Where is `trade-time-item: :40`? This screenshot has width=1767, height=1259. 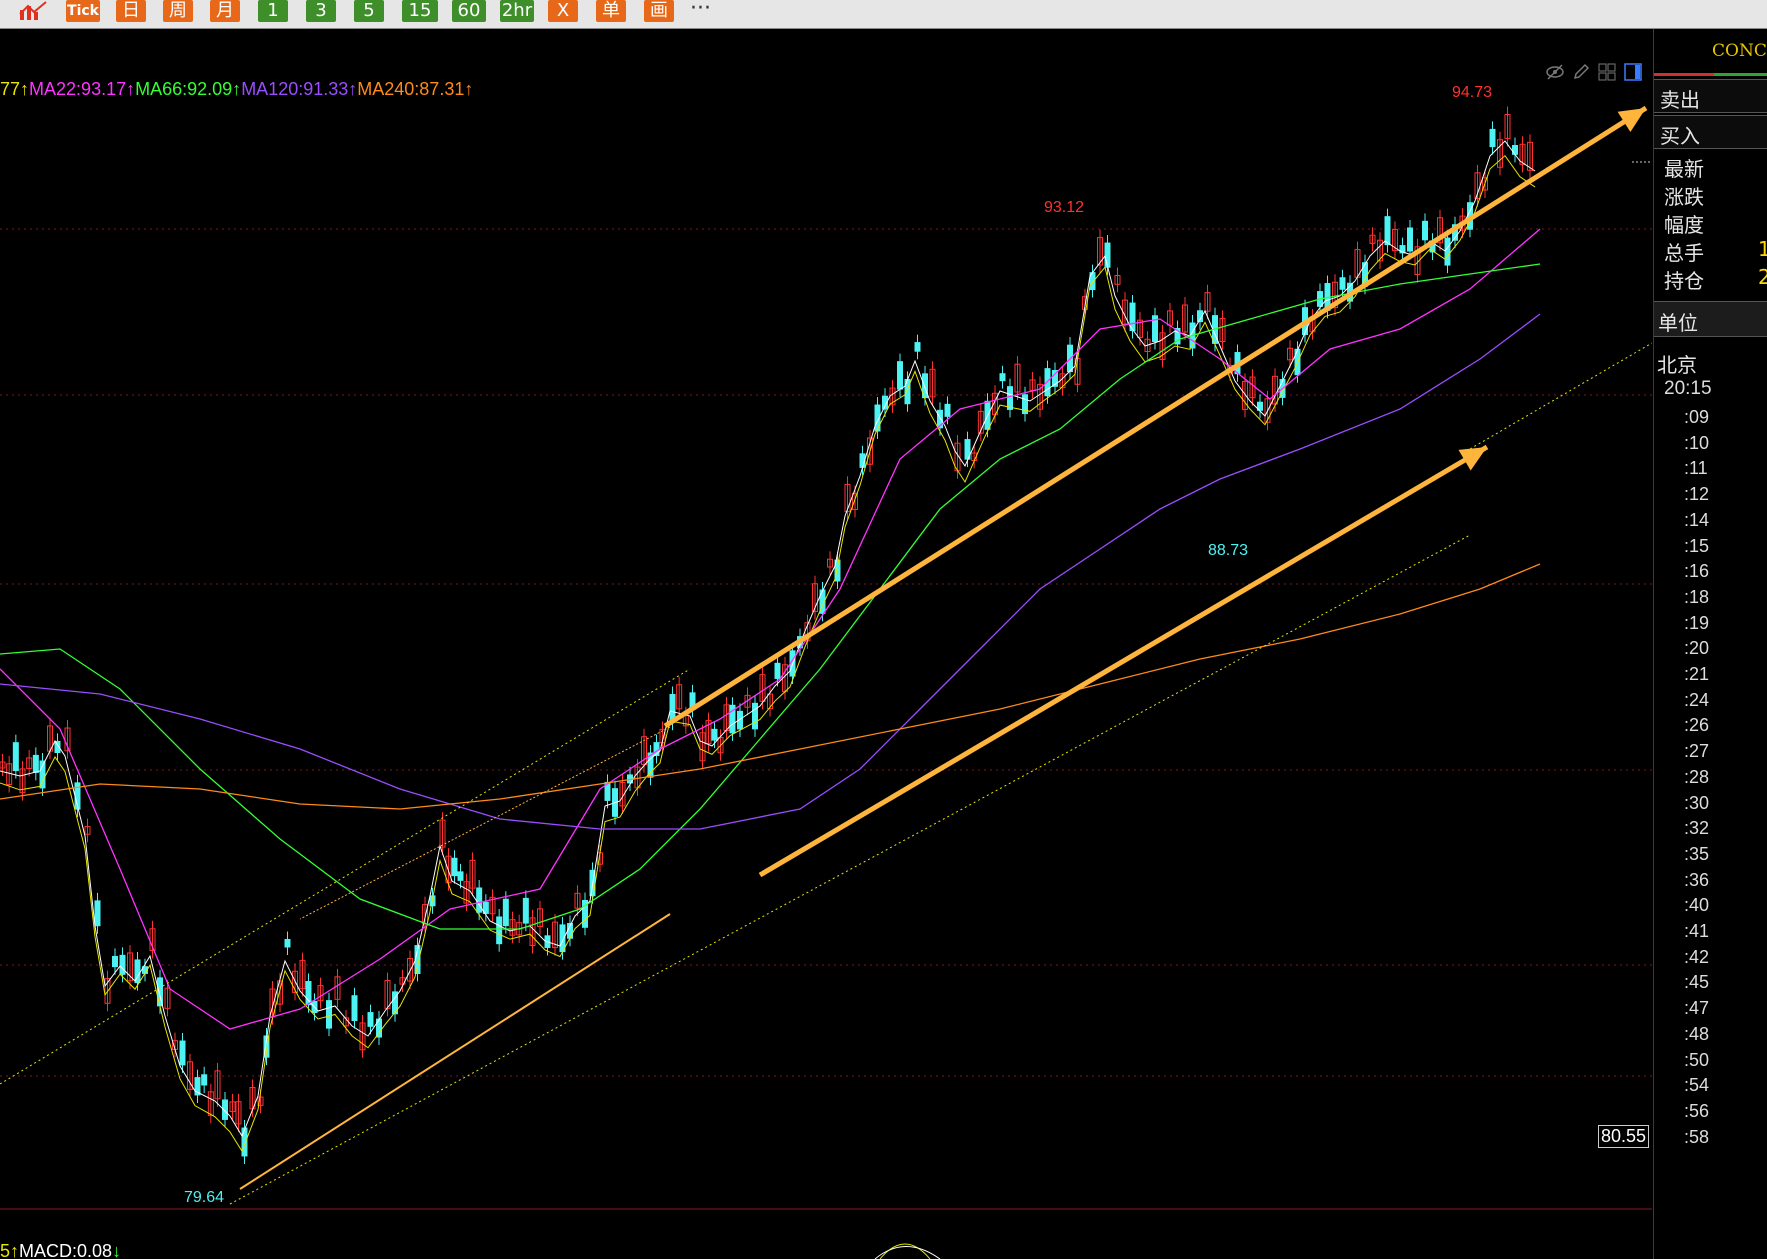
trade-time-item: :40 is located at coordinates (1697, 905).